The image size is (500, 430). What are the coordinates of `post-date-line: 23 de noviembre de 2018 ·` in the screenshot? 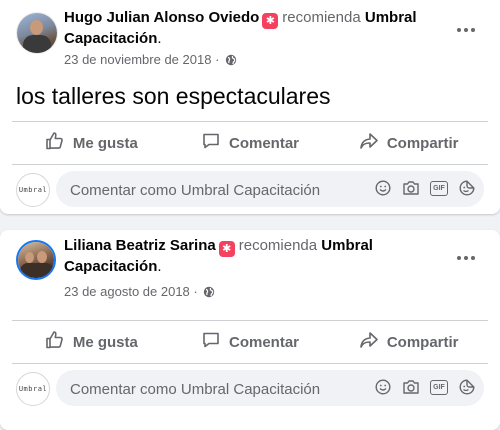 It's located at (150, 60).